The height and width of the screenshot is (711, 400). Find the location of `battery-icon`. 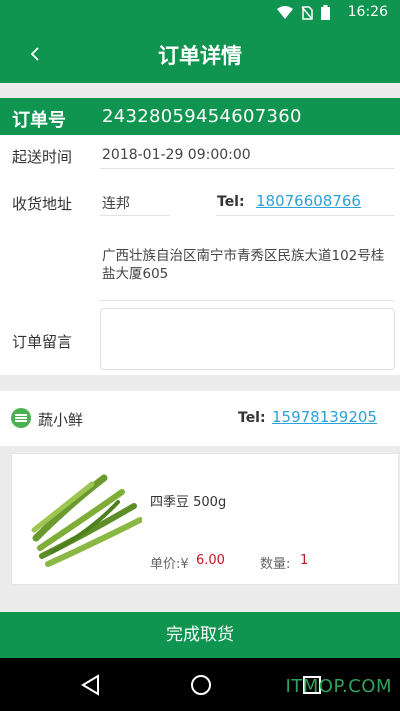

battery-icon is located at coordinates (325, 12).